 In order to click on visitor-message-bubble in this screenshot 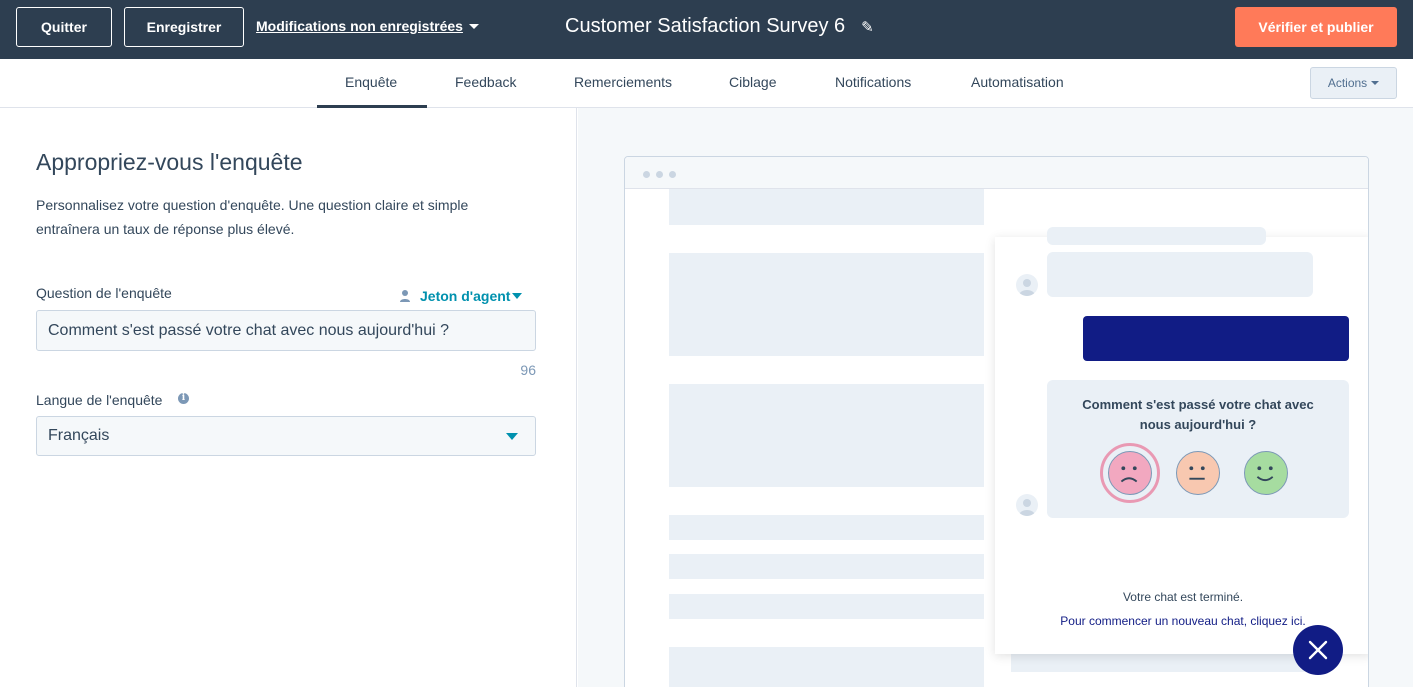, I will do `click(1216, 338)`.